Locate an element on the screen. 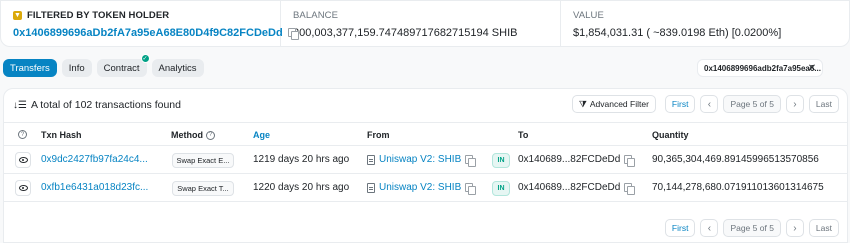 This screenshot has height=243, width=850. verified-check-icon: ✓ is located at coordinates (145, 58).